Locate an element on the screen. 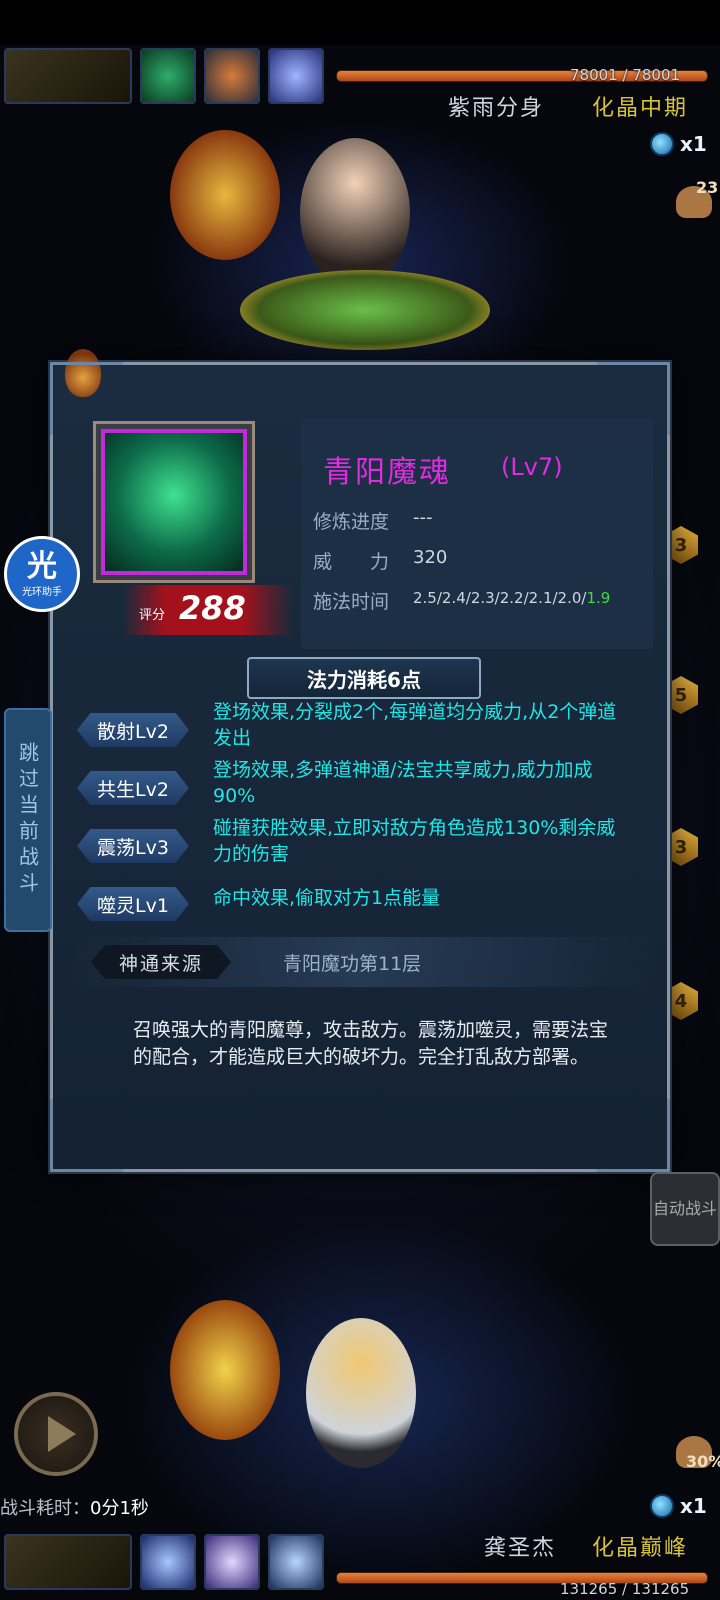 Image resolution: width=720 pixels, height=1600 pixels. effect-tag-4: 噬灵Lv1 is located at coordinates (133, 904).